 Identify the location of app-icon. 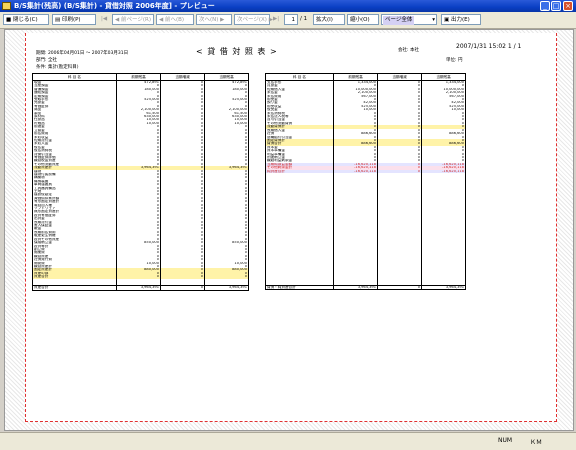
(6, 6).